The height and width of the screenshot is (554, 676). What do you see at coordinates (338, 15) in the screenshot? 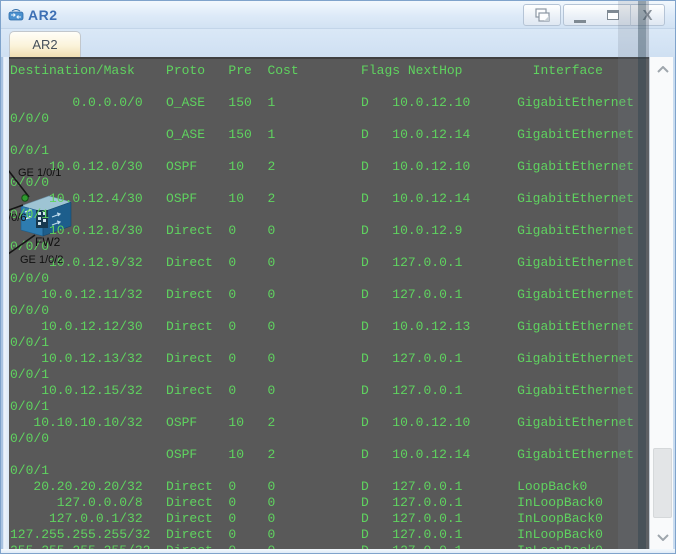
I see `title-bar: AR2 X` at bounding box center [338, 15].